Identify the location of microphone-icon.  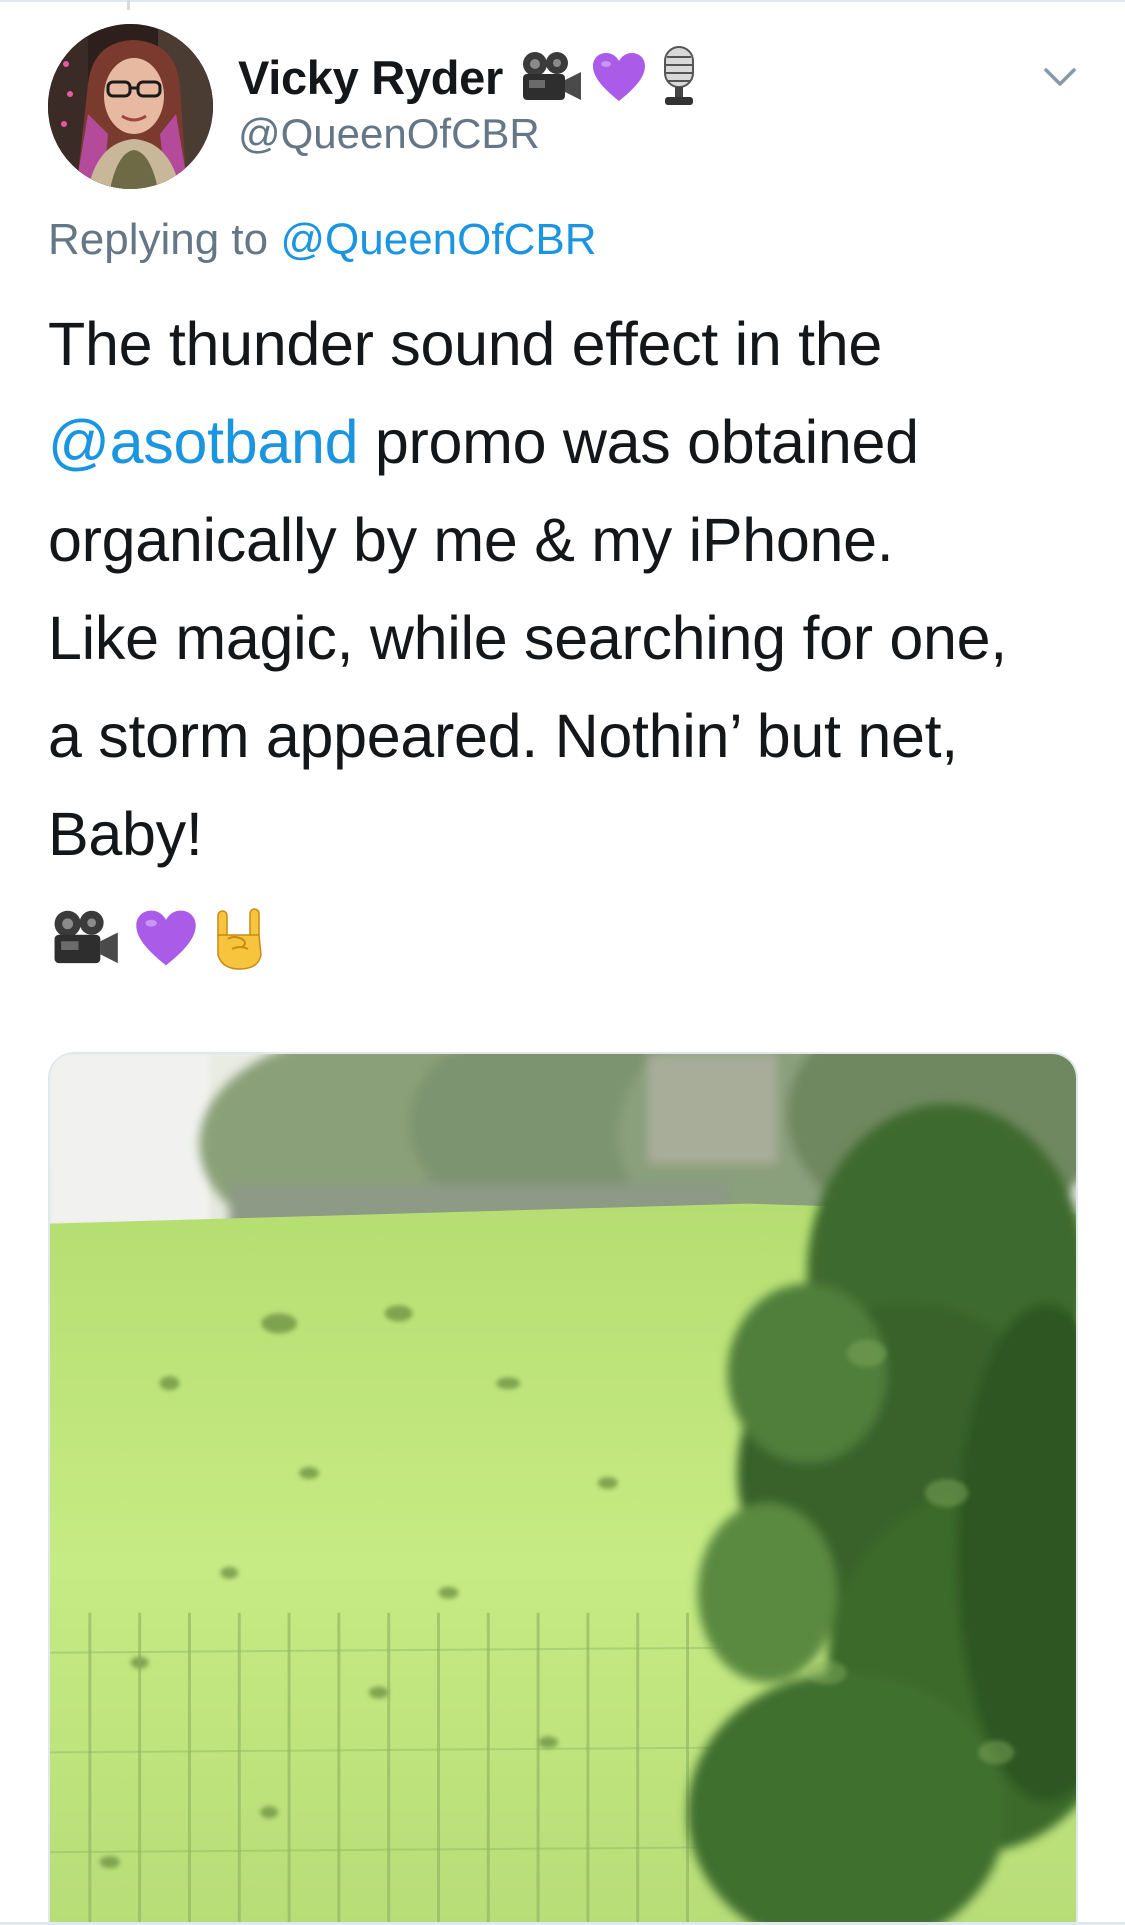
(679, 77).